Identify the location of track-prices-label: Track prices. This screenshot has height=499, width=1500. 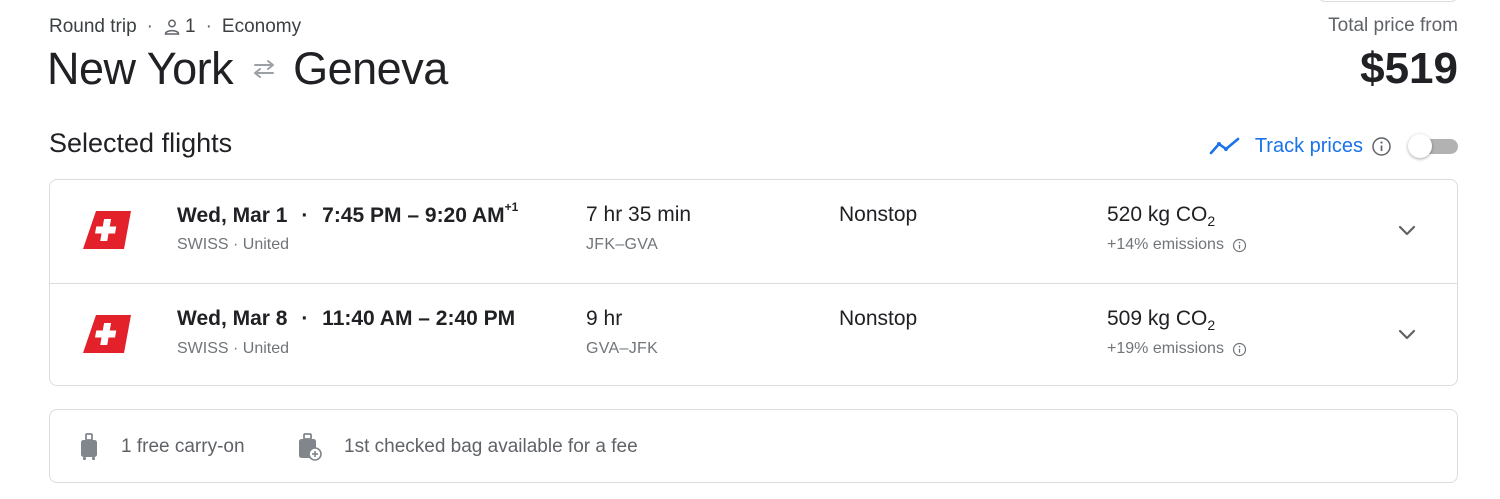
(1309, 146).